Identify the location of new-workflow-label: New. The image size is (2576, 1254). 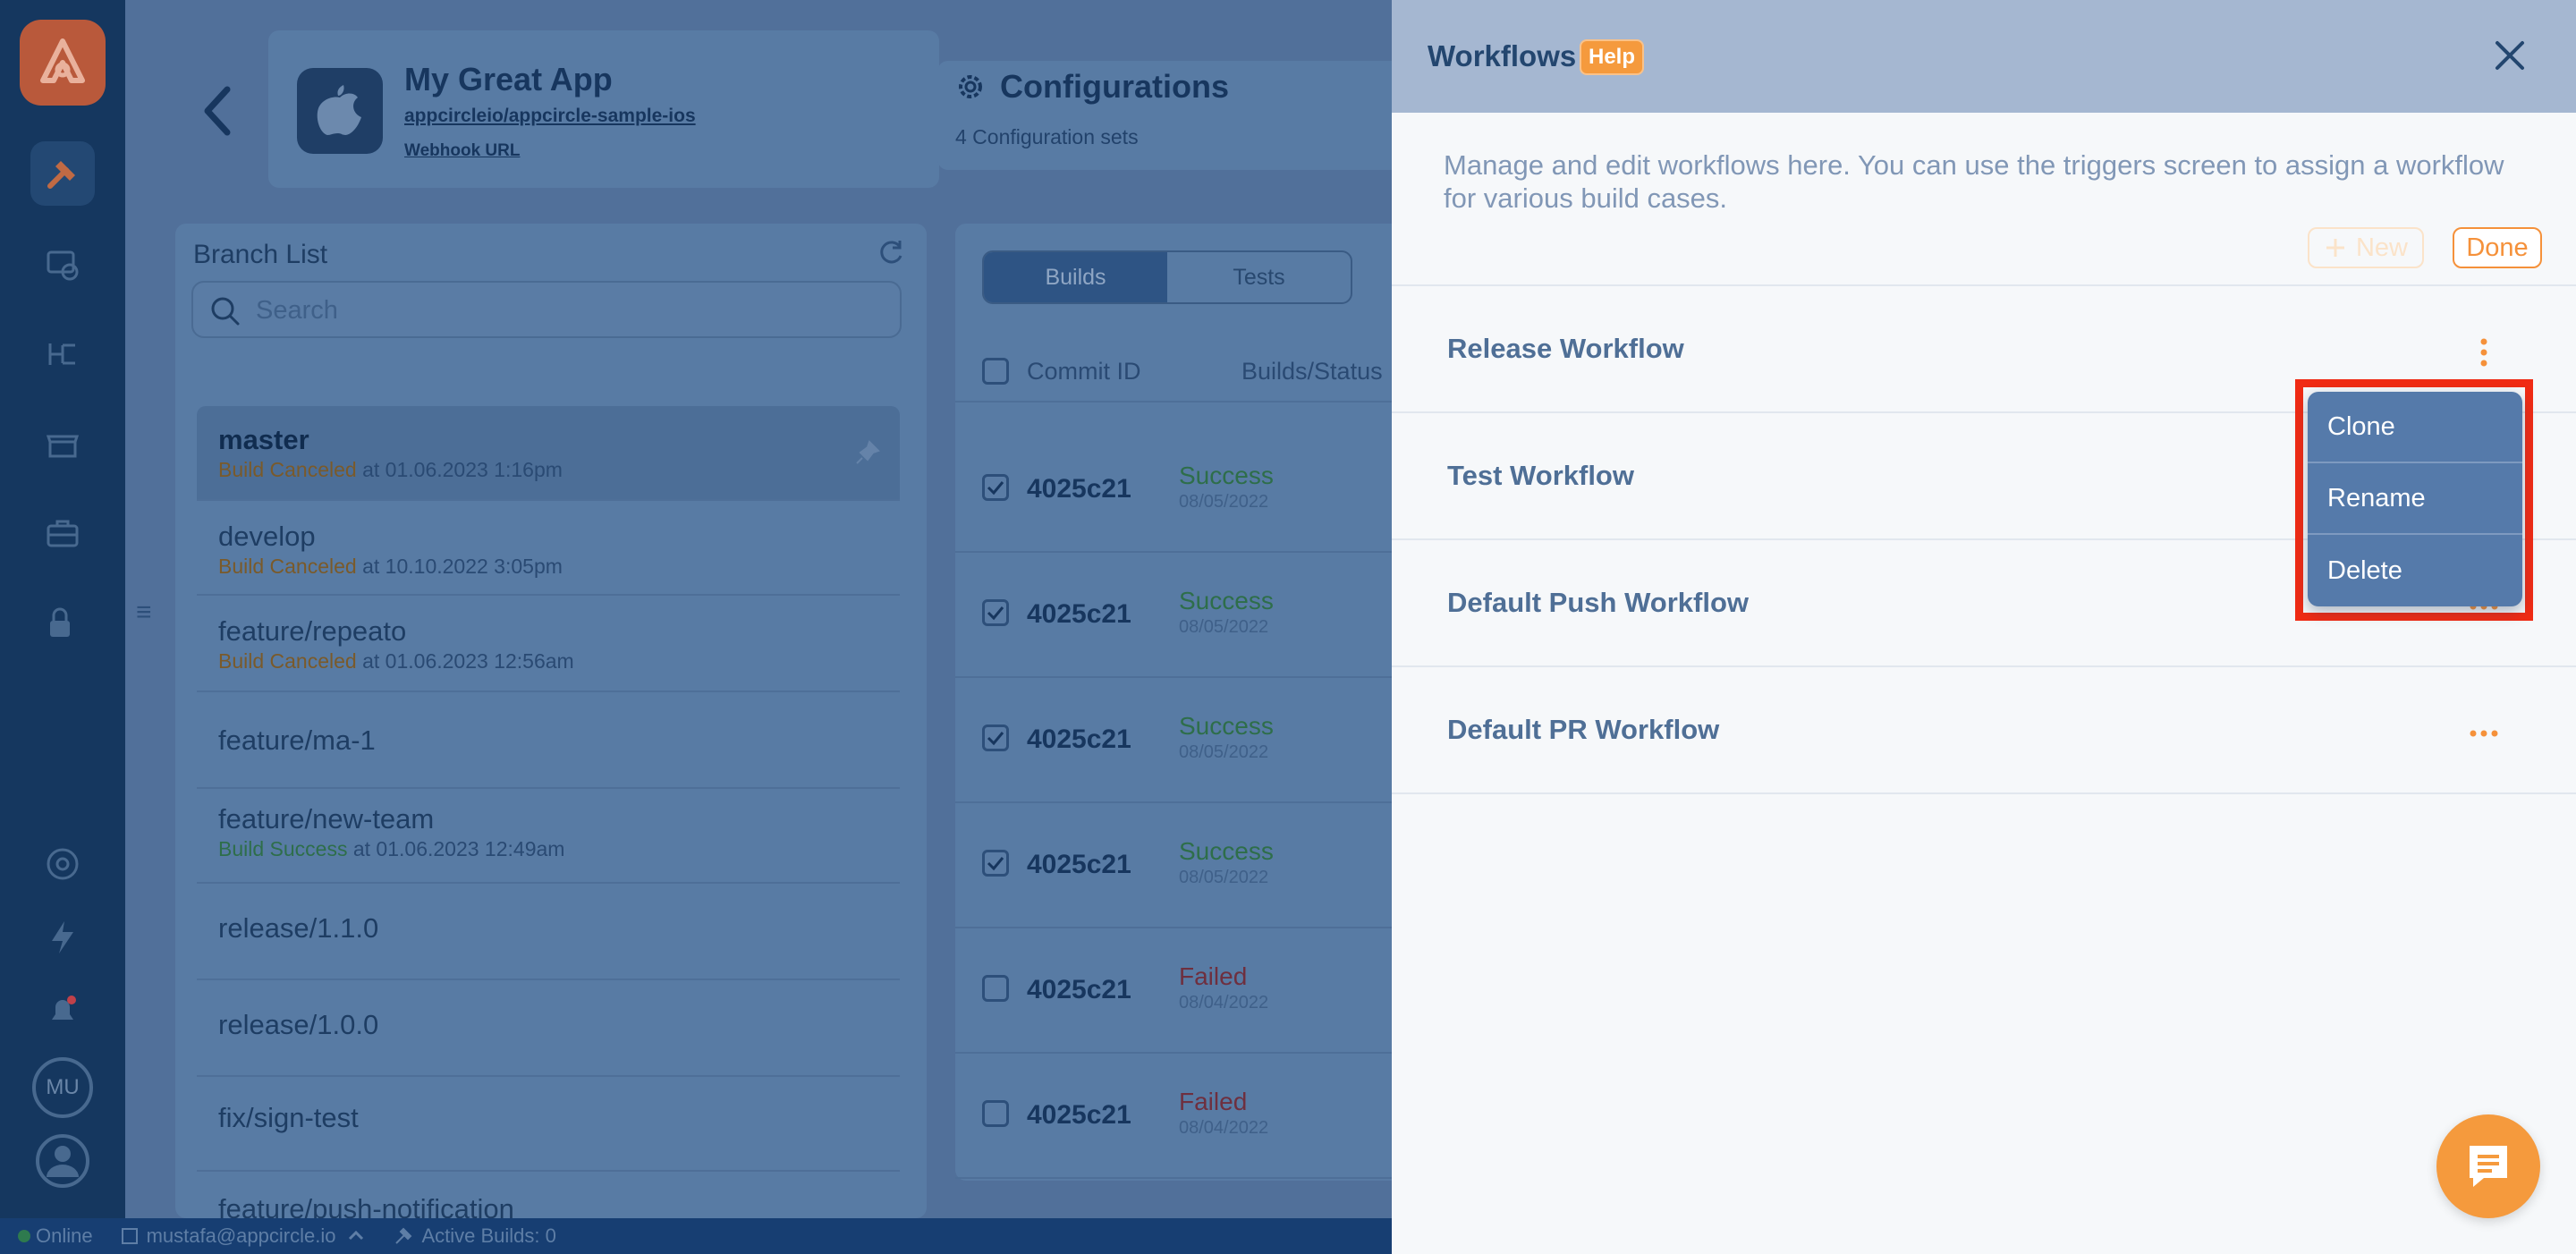
(2381, 247).